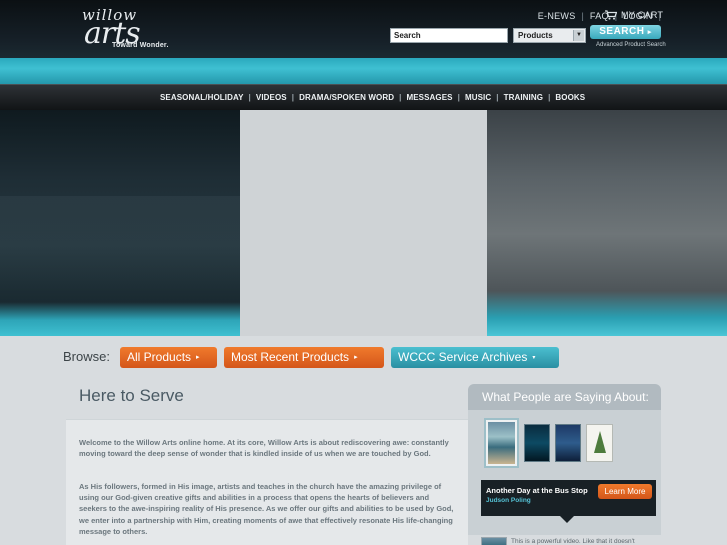 This screenshot has height=545, width=727. What do you see at coordinates (429, 97) in the screenshot?
I see `nav-item-messages: MESSAGES` at bounding box center [429, 97].